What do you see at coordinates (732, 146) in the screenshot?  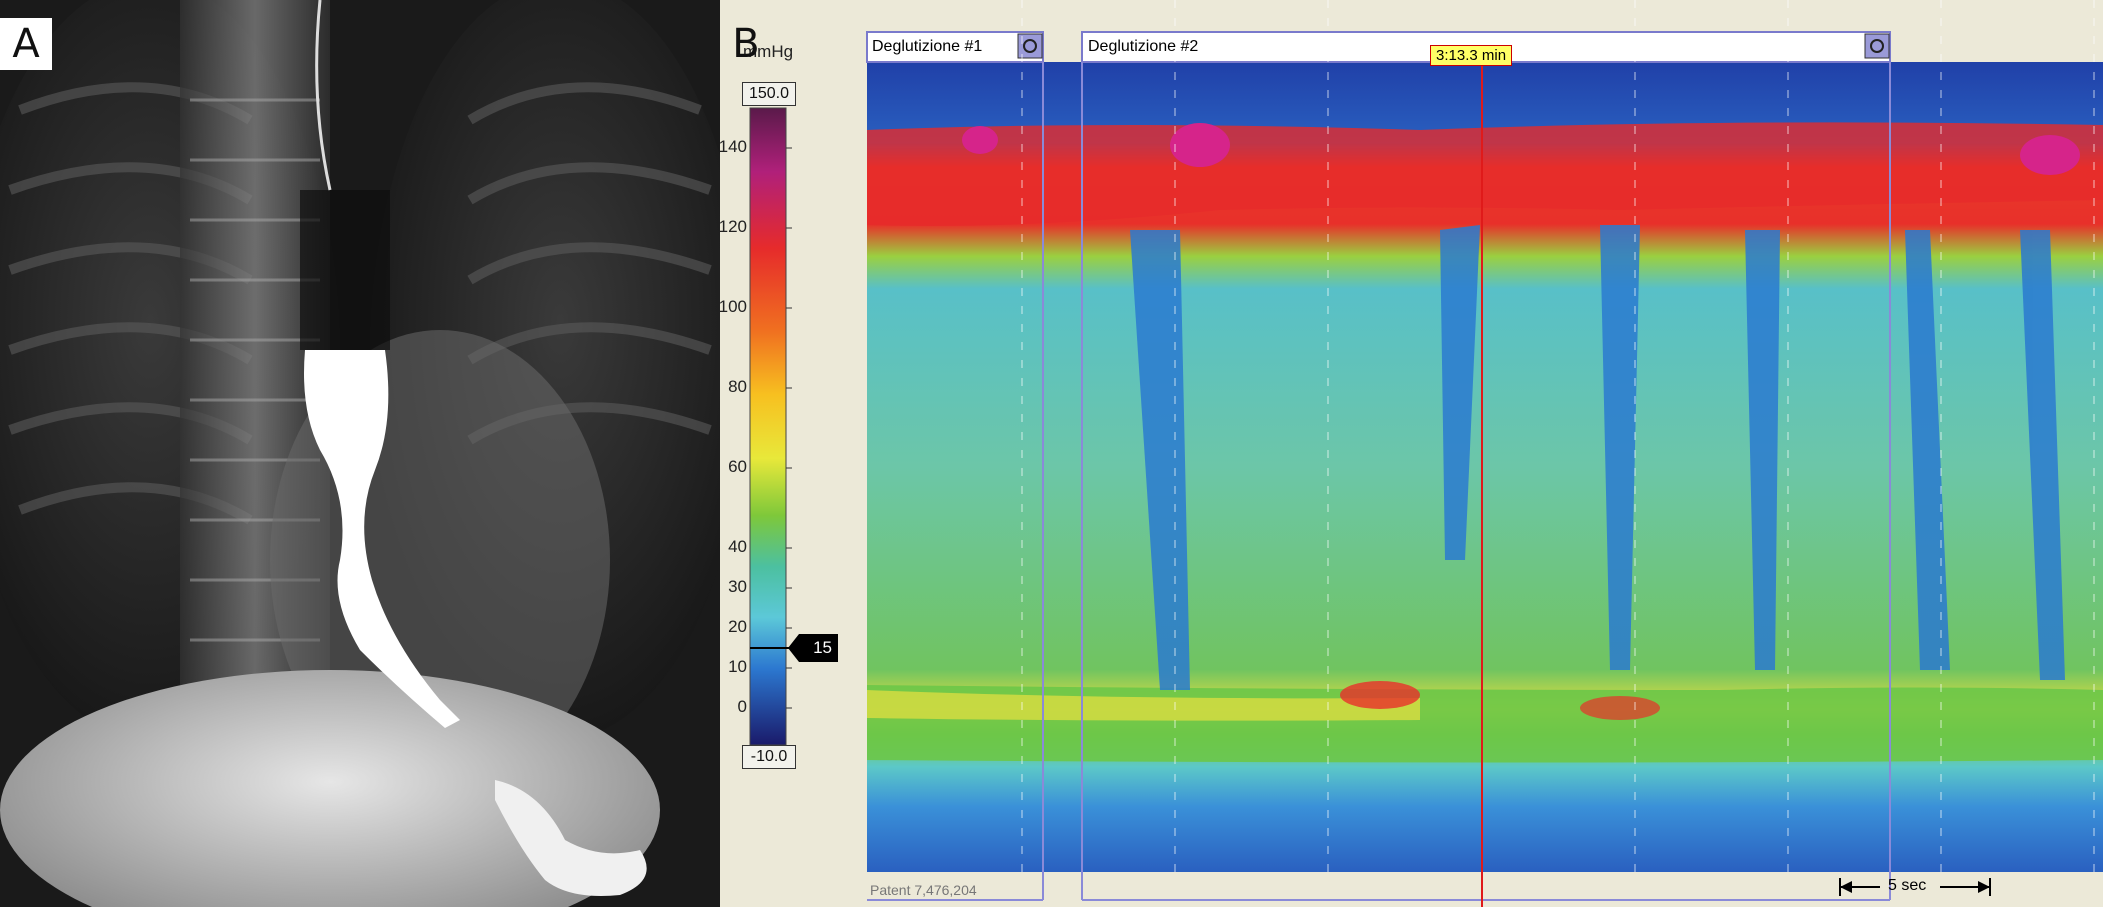 I see `tick-140: 140` at bounding box center [732, 146].